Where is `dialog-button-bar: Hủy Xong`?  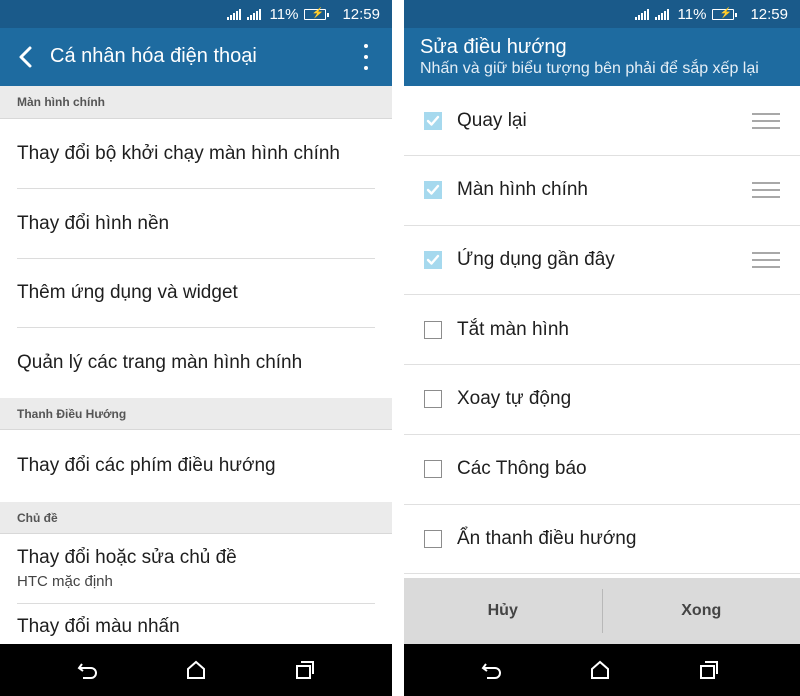 dialog-button-bar: Hủy Xong is located at coordinates (602, 611).